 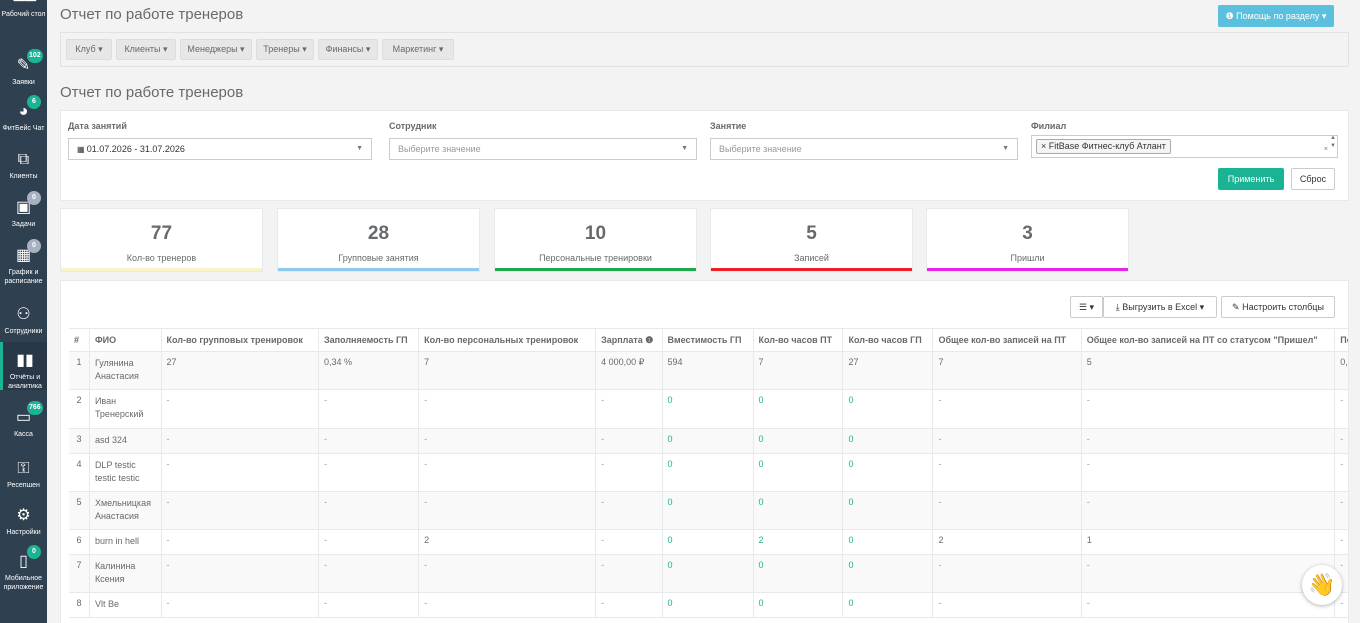 I want to click on nav-finance: Финансы ▾, so click(x=348, y=49).